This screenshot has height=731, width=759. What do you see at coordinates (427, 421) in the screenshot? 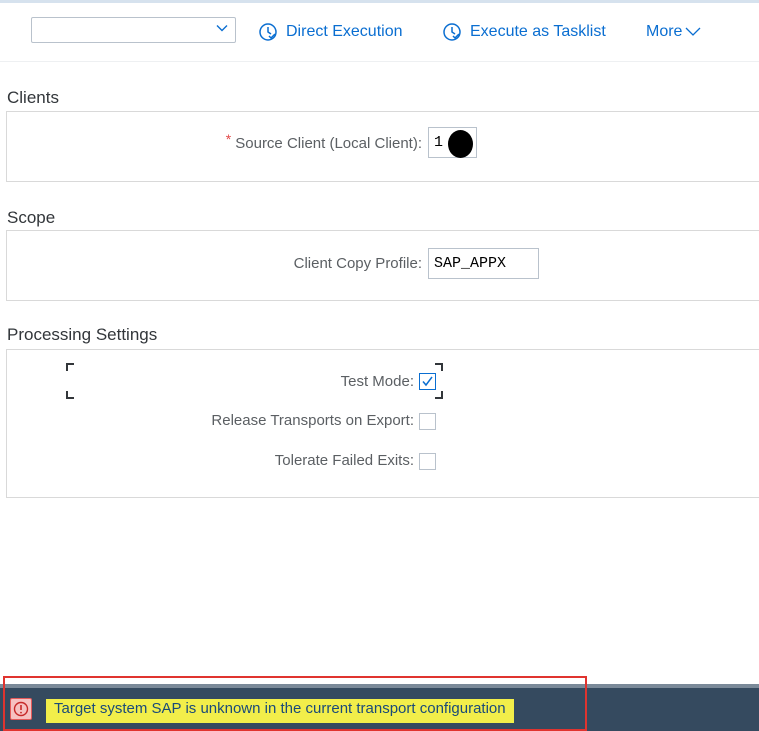
I see `release-transports-checkbox` at bounding box center [427, 421].